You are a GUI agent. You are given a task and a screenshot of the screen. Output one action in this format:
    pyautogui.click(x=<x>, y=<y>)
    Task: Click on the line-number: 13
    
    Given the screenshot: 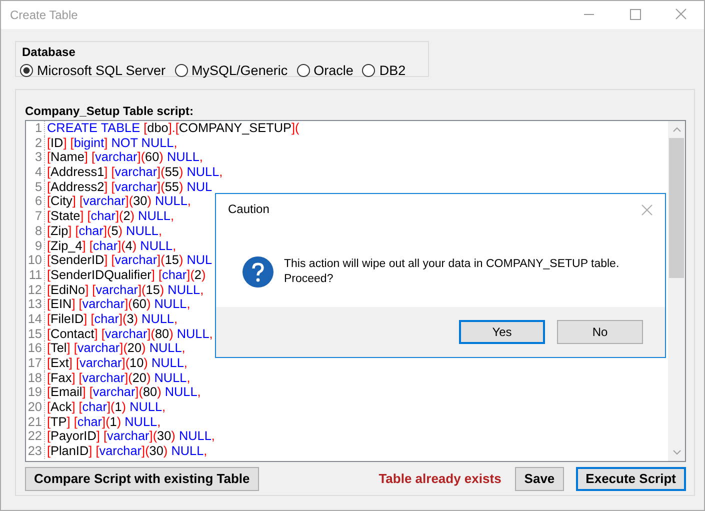 What is the action you would take?
    pyautogui.click(x=35, y=304)
    